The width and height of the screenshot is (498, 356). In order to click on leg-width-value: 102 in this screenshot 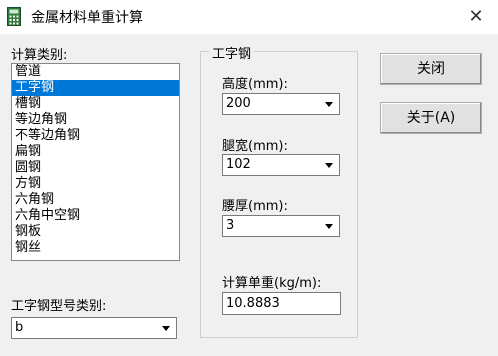, I will do `click(238, 164)`.